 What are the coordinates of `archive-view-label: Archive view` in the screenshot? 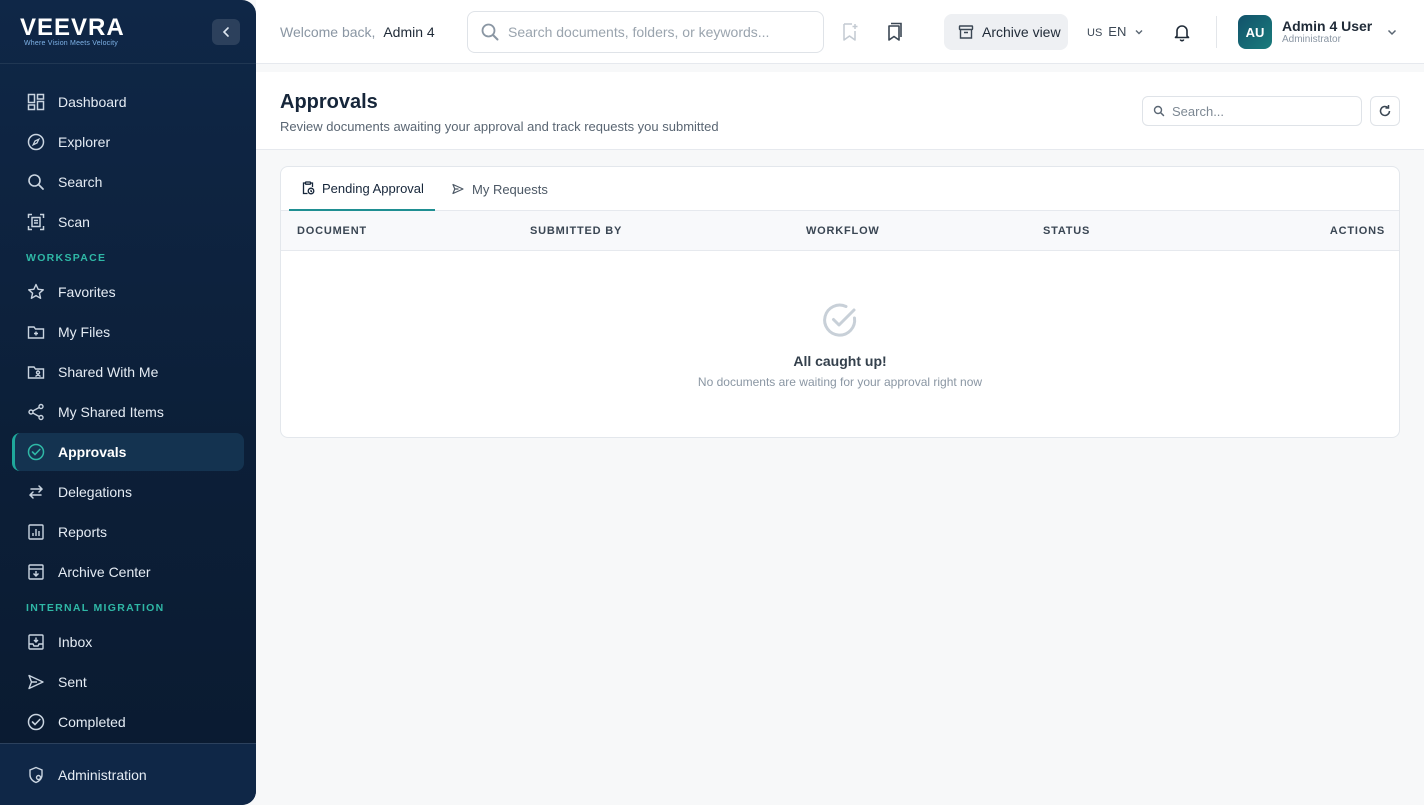 It's located at (1021, 32).